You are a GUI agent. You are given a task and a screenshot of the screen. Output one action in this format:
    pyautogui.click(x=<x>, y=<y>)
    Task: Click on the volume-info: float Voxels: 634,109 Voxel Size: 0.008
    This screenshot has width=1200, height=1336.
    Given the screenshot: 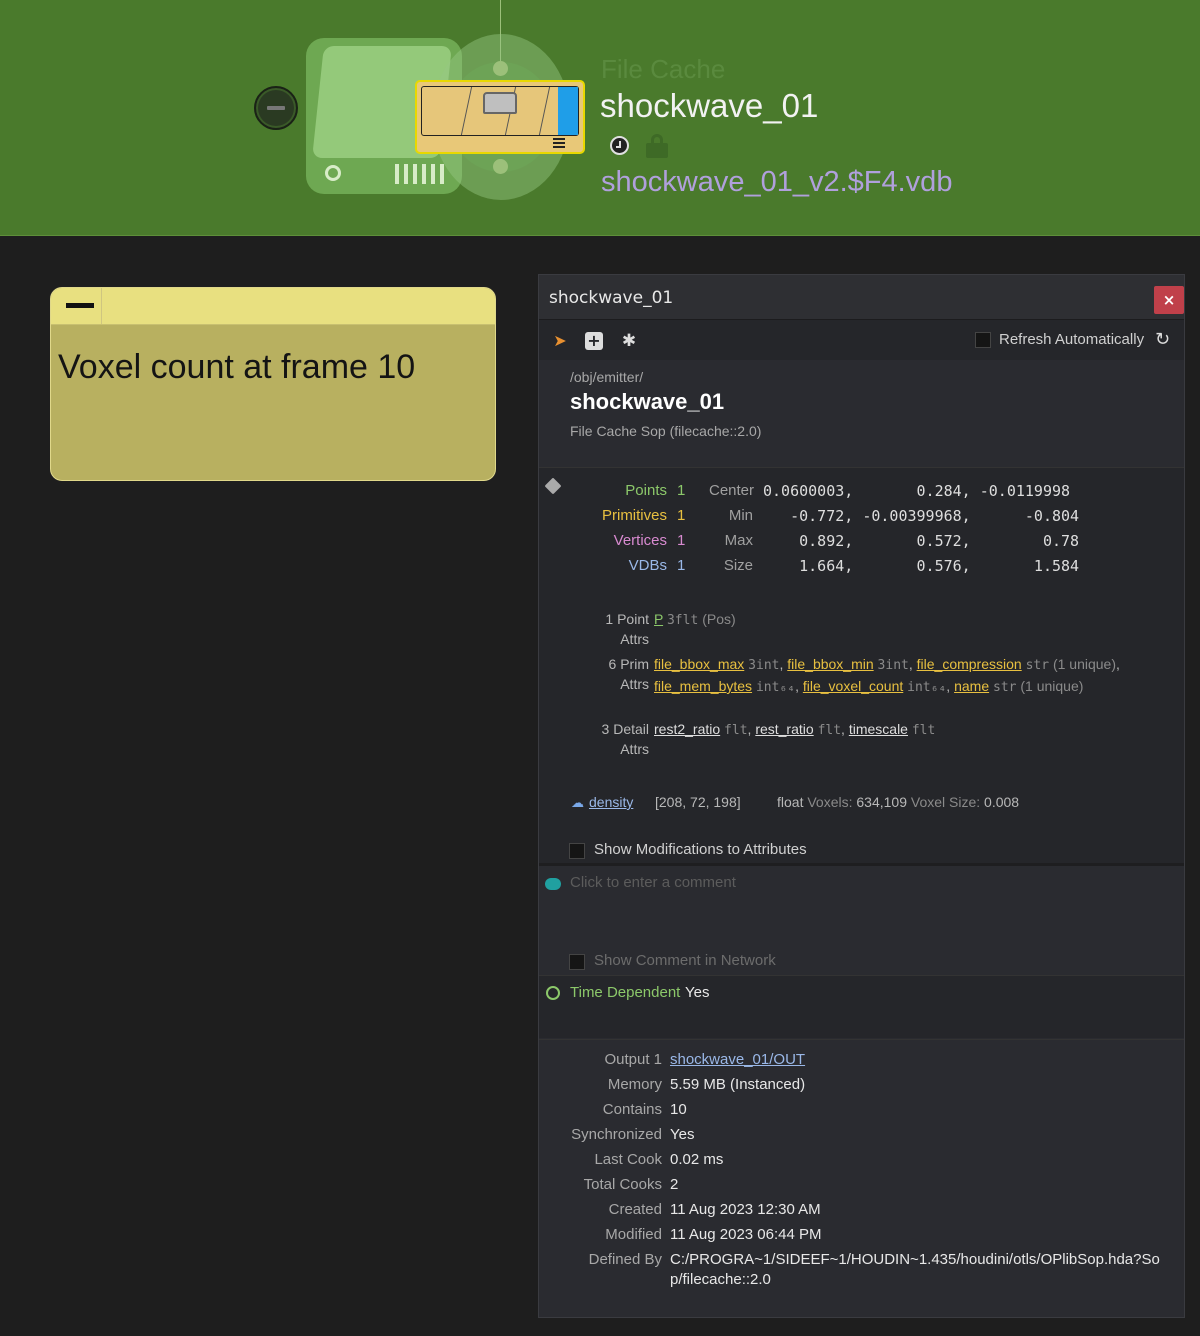 What is the action you would take?
    pyautogui.click(x=898, y=802)
    